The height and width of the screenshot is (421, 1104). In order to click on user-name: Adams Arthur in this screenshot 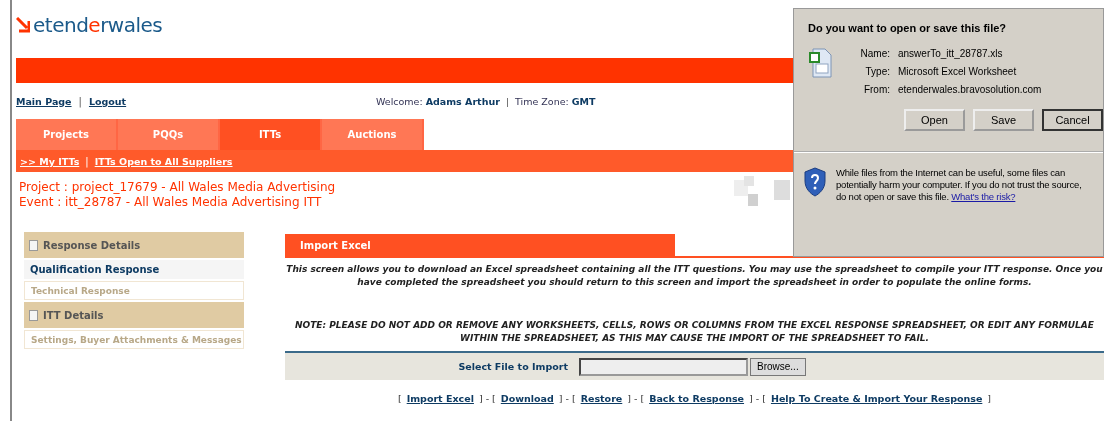, I will do `click(462, 101)`.